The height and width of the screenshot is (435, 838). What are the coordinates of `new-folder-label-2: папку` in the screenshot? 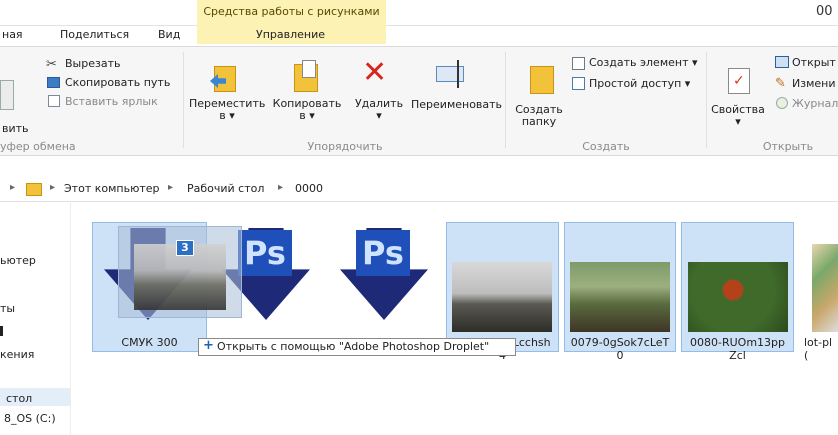 It's located at (539, 121).